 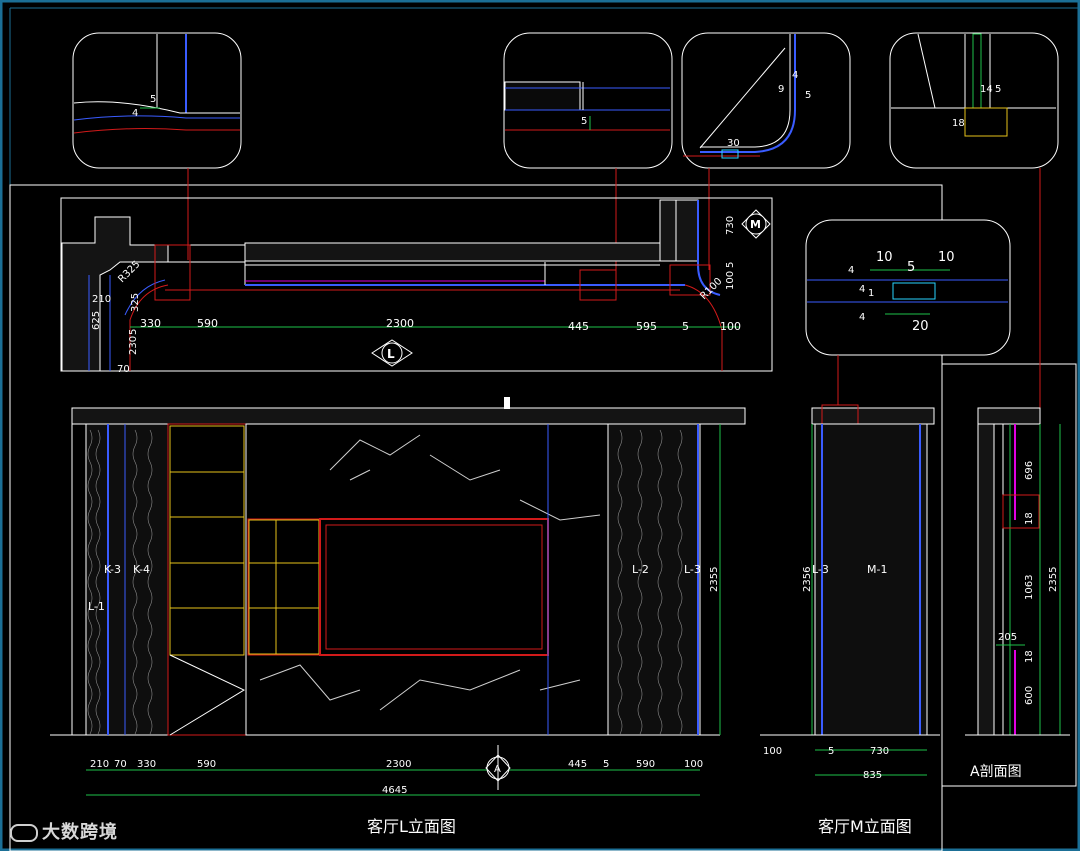 I want to click on plan-dim: 730, so click(x=730, y=225).